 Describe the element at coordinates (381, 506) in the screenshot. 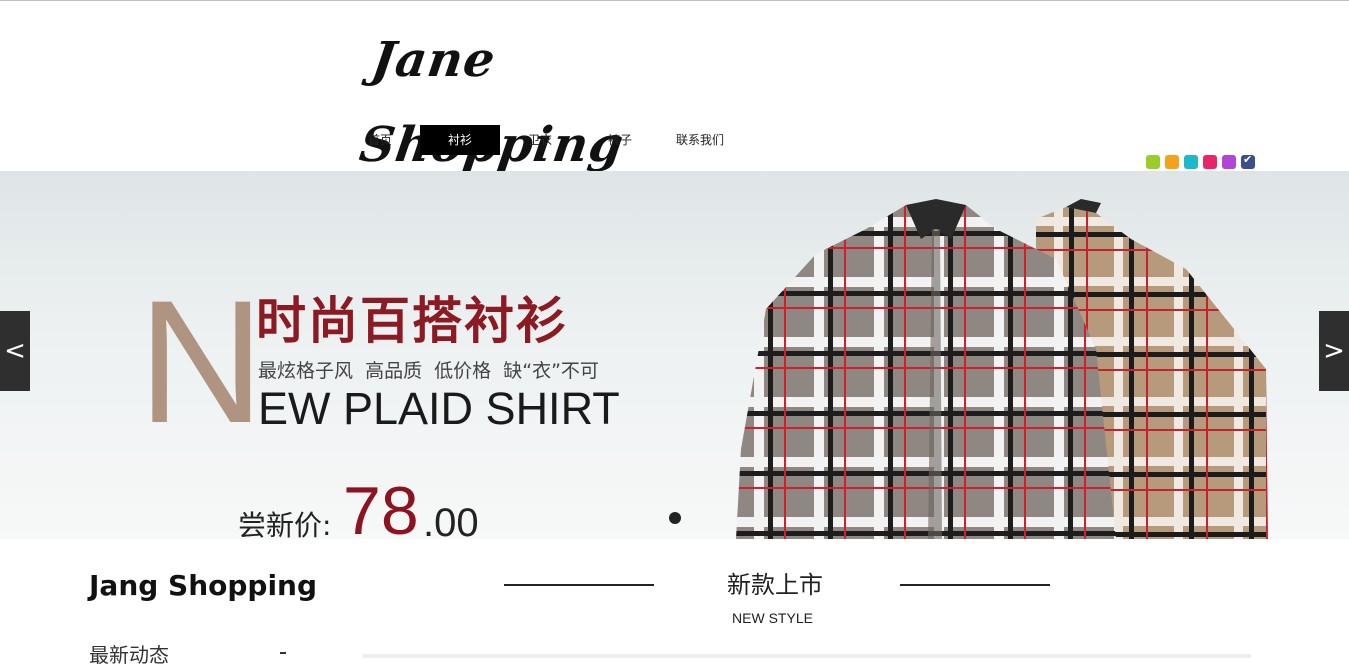

I see `banner-price-integer: 78` at that location.